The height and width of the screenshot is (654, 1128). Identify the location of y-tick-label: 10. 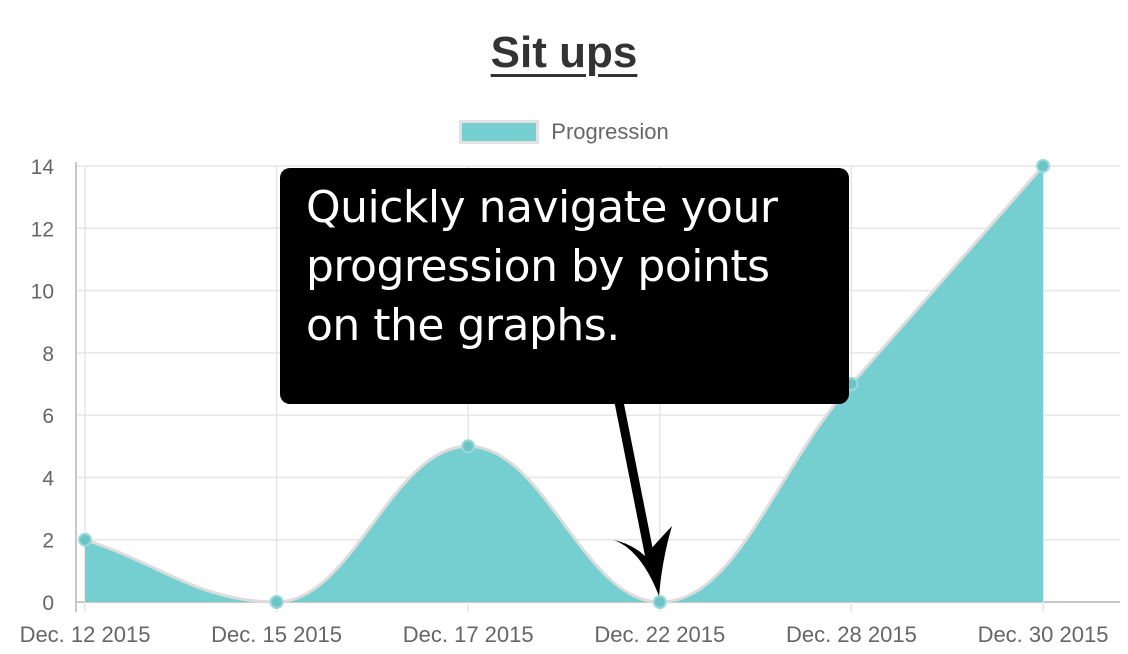
(42, 292).